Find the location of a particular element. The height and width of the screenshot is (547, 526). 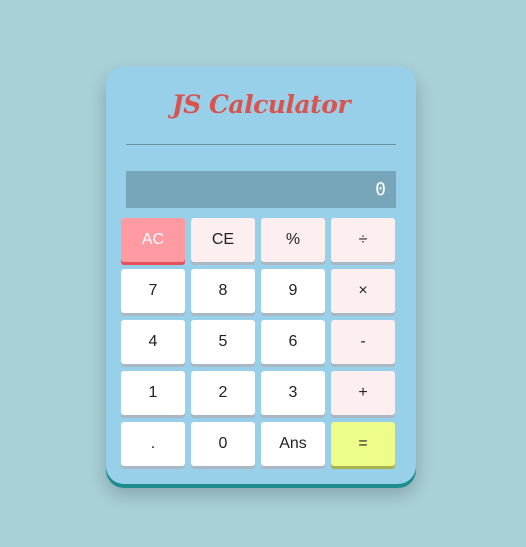

digit-4-button: 4 is located at coordinates (153, 342).